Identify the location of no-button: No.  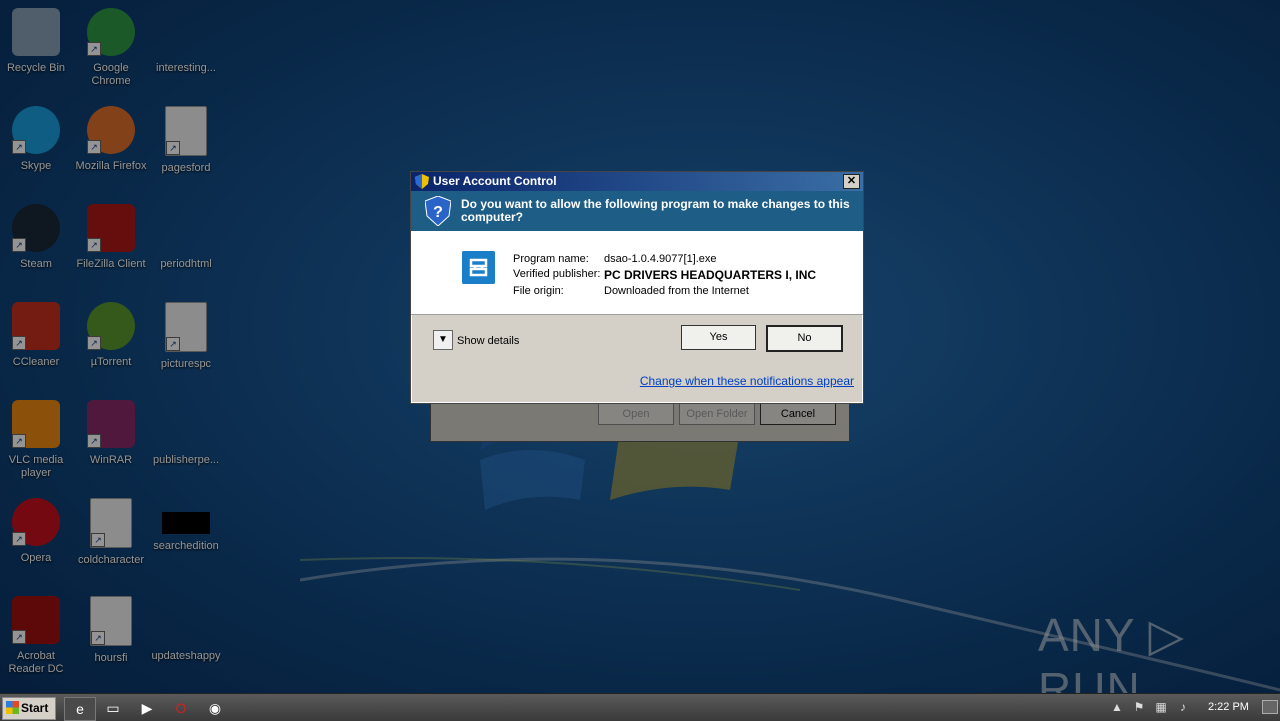
(804, 338).